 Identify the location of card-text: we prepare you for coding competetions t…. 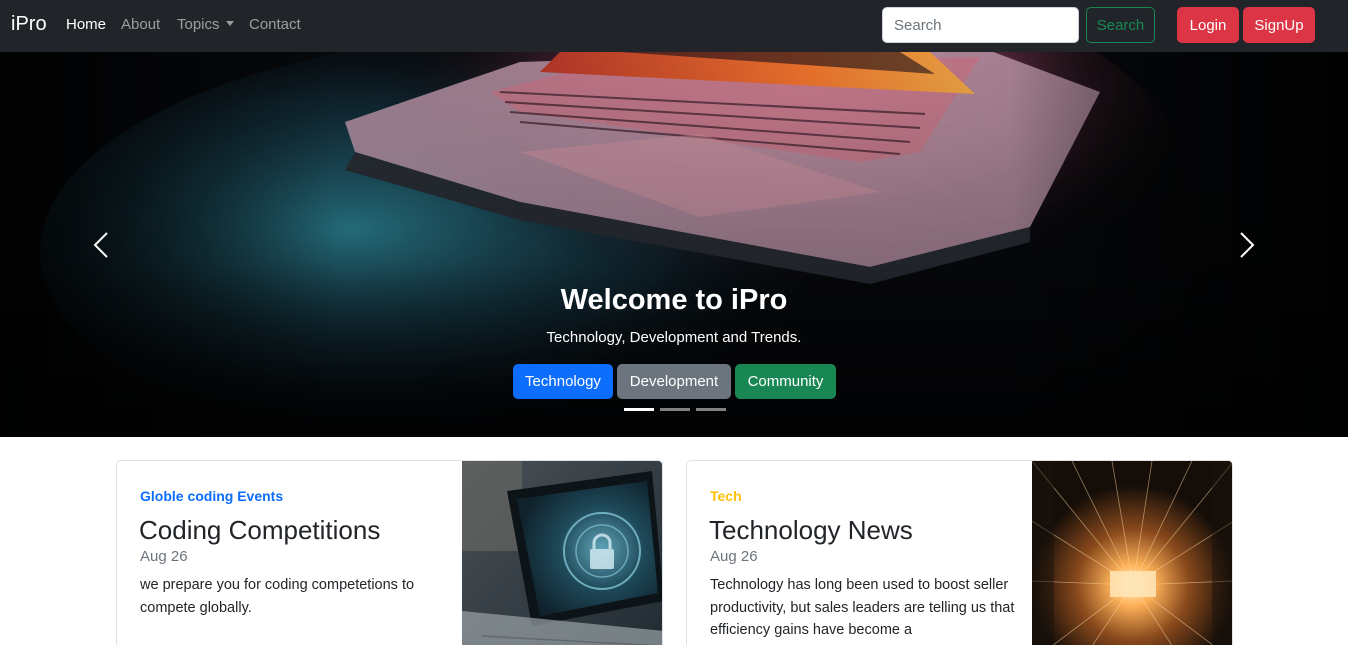
(277, 596).